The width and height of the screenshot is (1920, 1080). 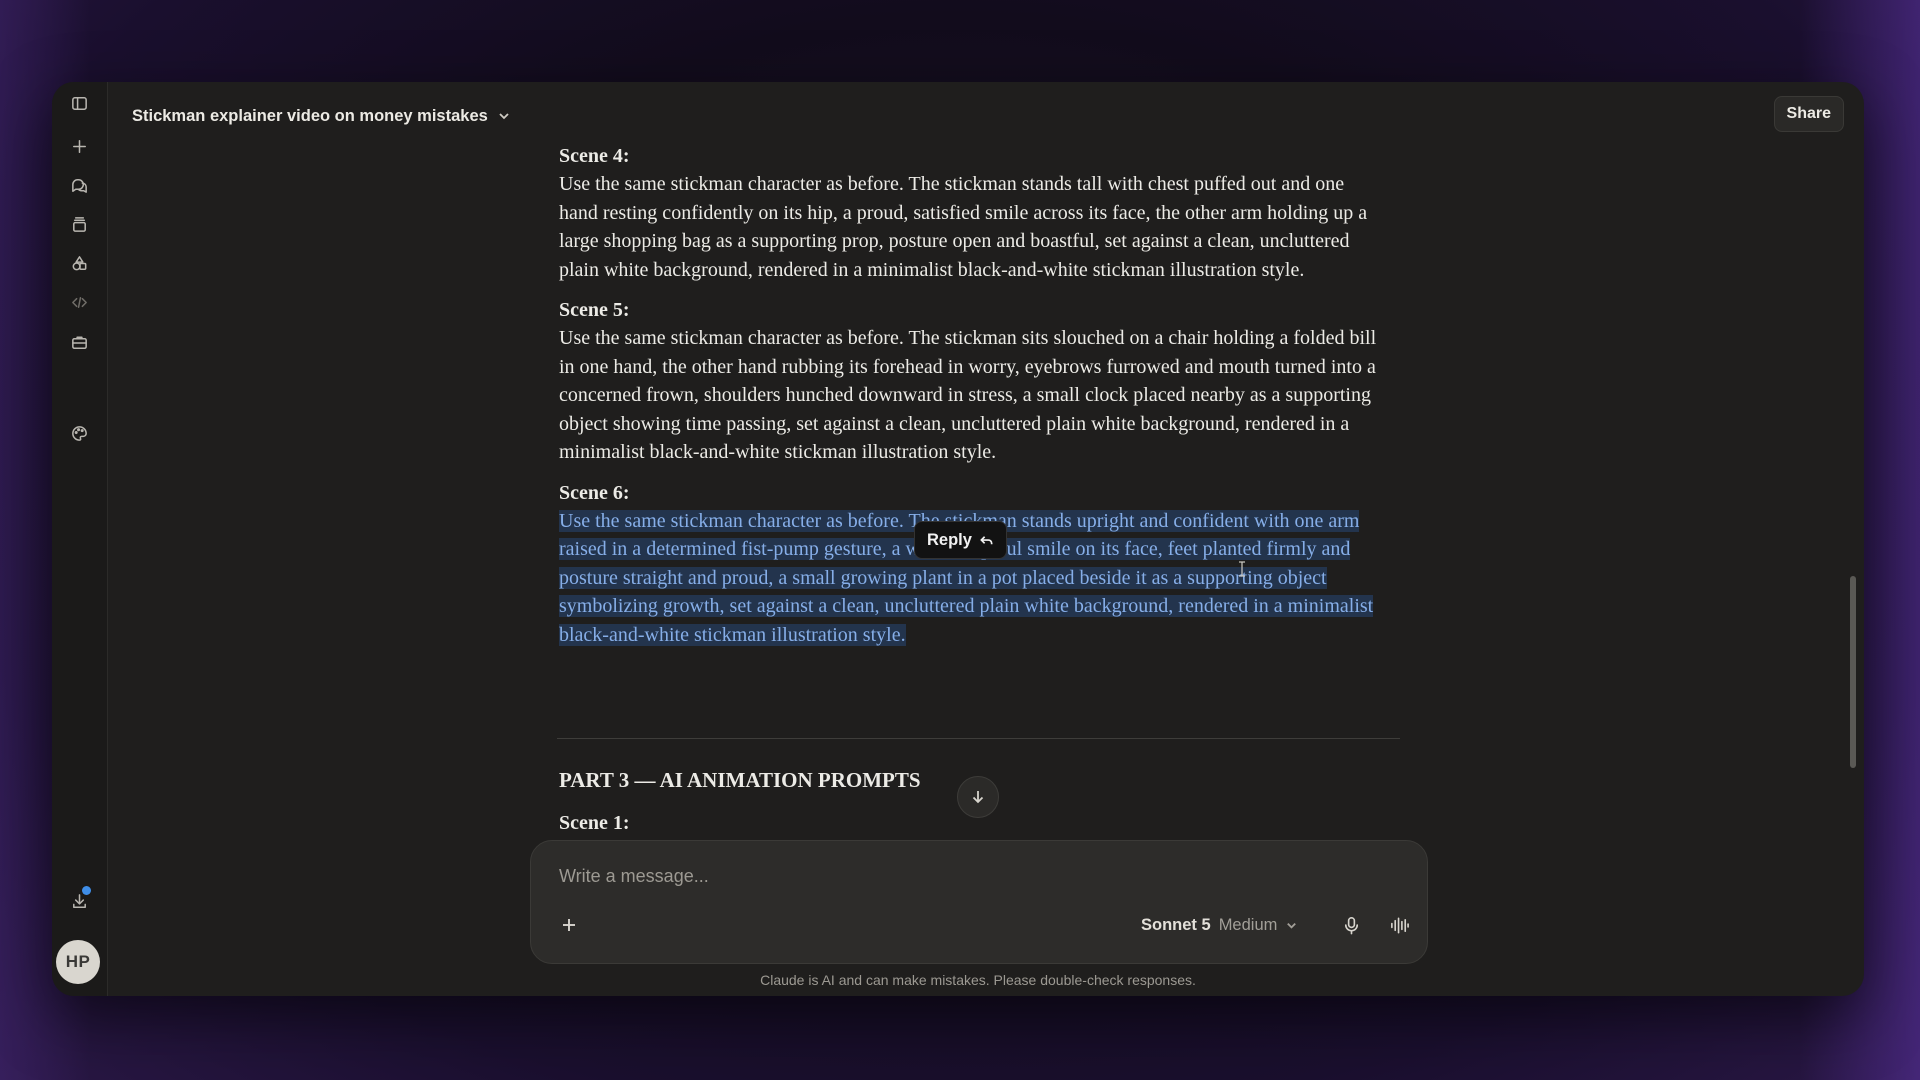 I want to click on sidebar-toggle-icon, so click(x=79, y=103).